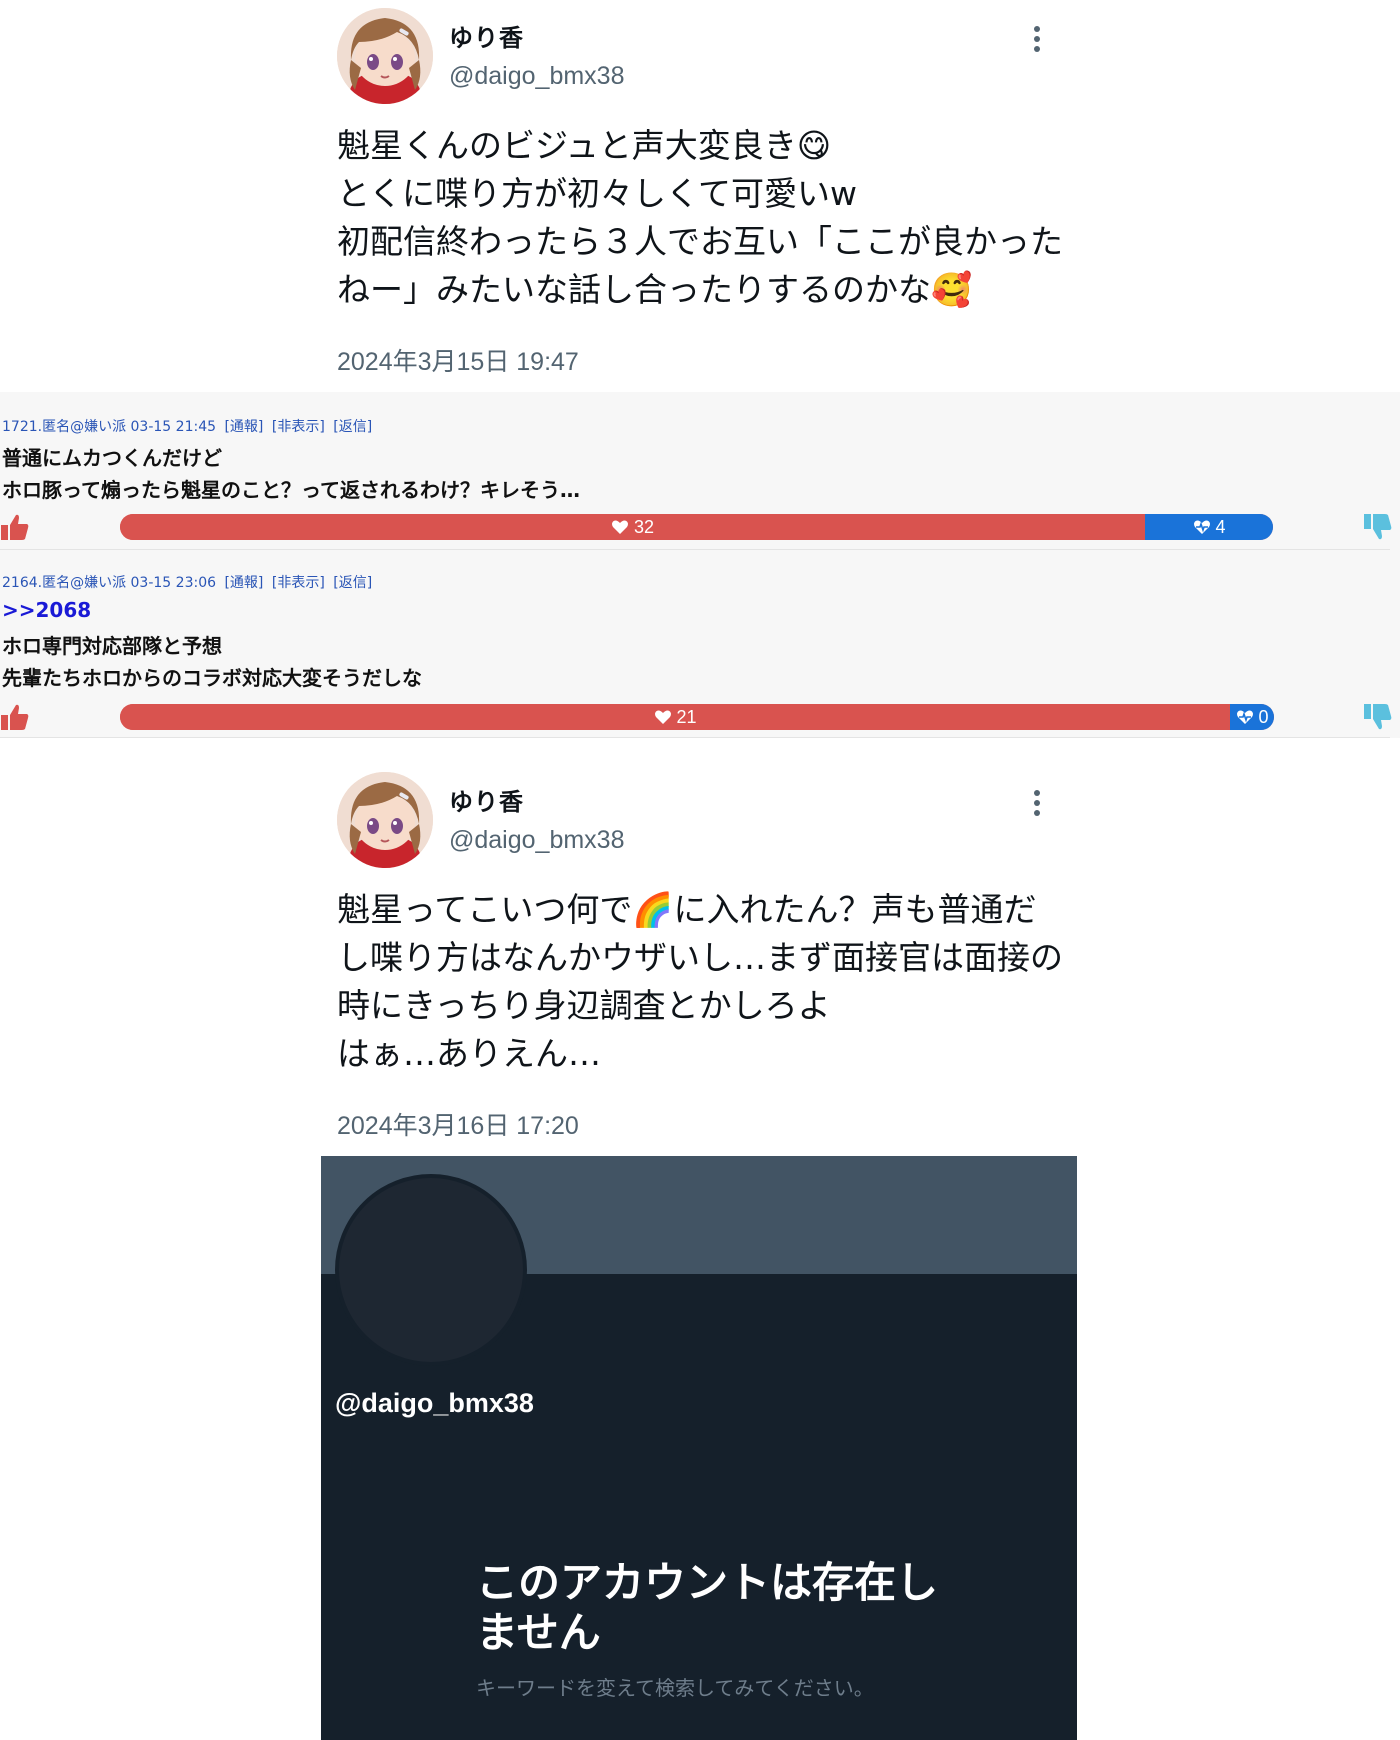 This screenshot has width=1400, height=1740. What do you see at coordinates (707, 1582) in the screenshot?
I see `title-line: このアカウントは存在し` at bounding box center [707, 1582].